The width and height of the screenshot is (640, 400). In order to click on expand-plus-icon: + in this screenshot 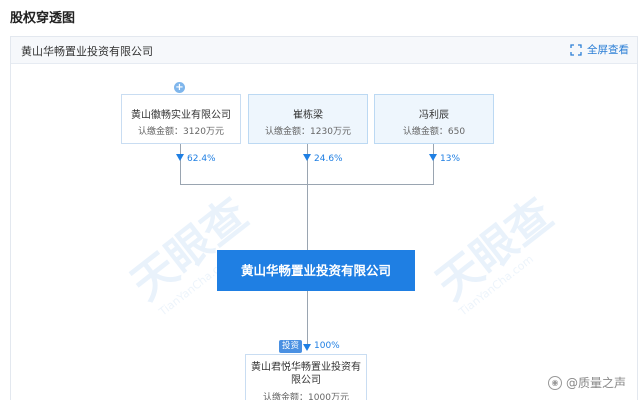, I will do `click(179, 87)`.